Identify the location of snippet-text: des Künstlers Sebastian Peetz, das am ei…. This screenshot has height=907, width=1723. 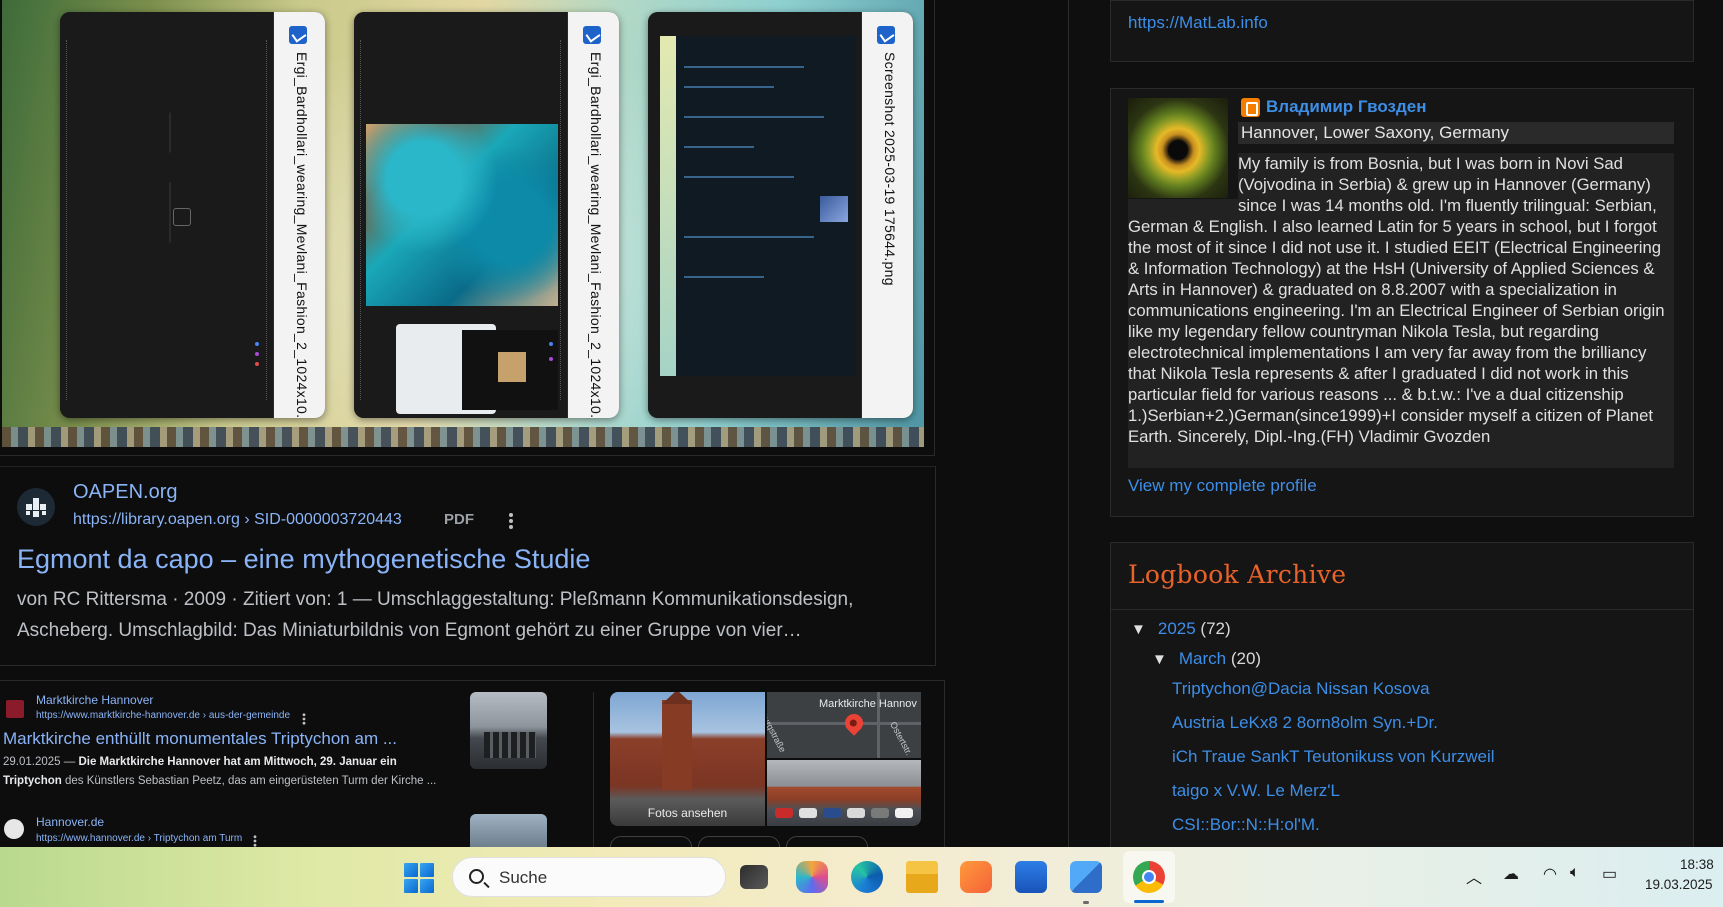
(249, 781).